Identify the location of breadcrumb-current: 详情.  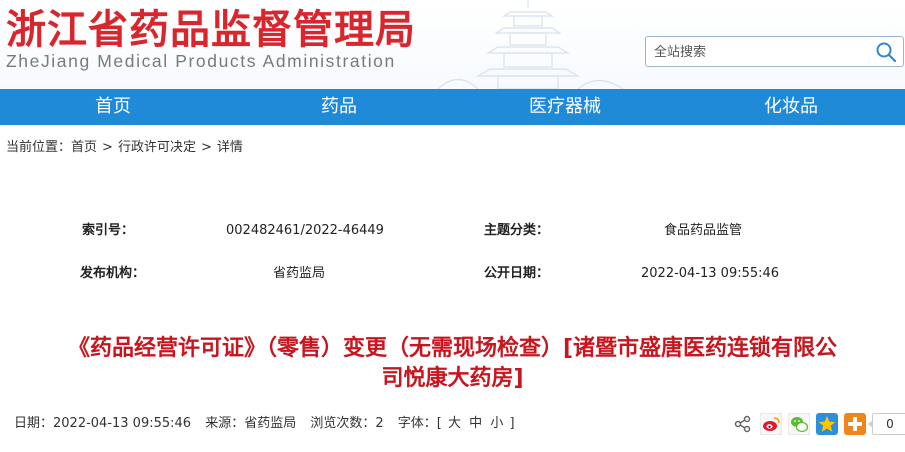
(229, 147).